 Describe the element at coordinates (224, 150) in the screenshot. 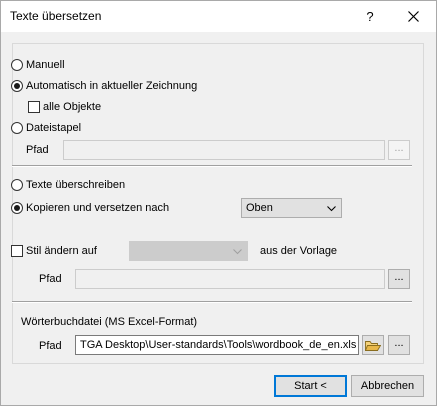

I see `batch-path-input` at that location.